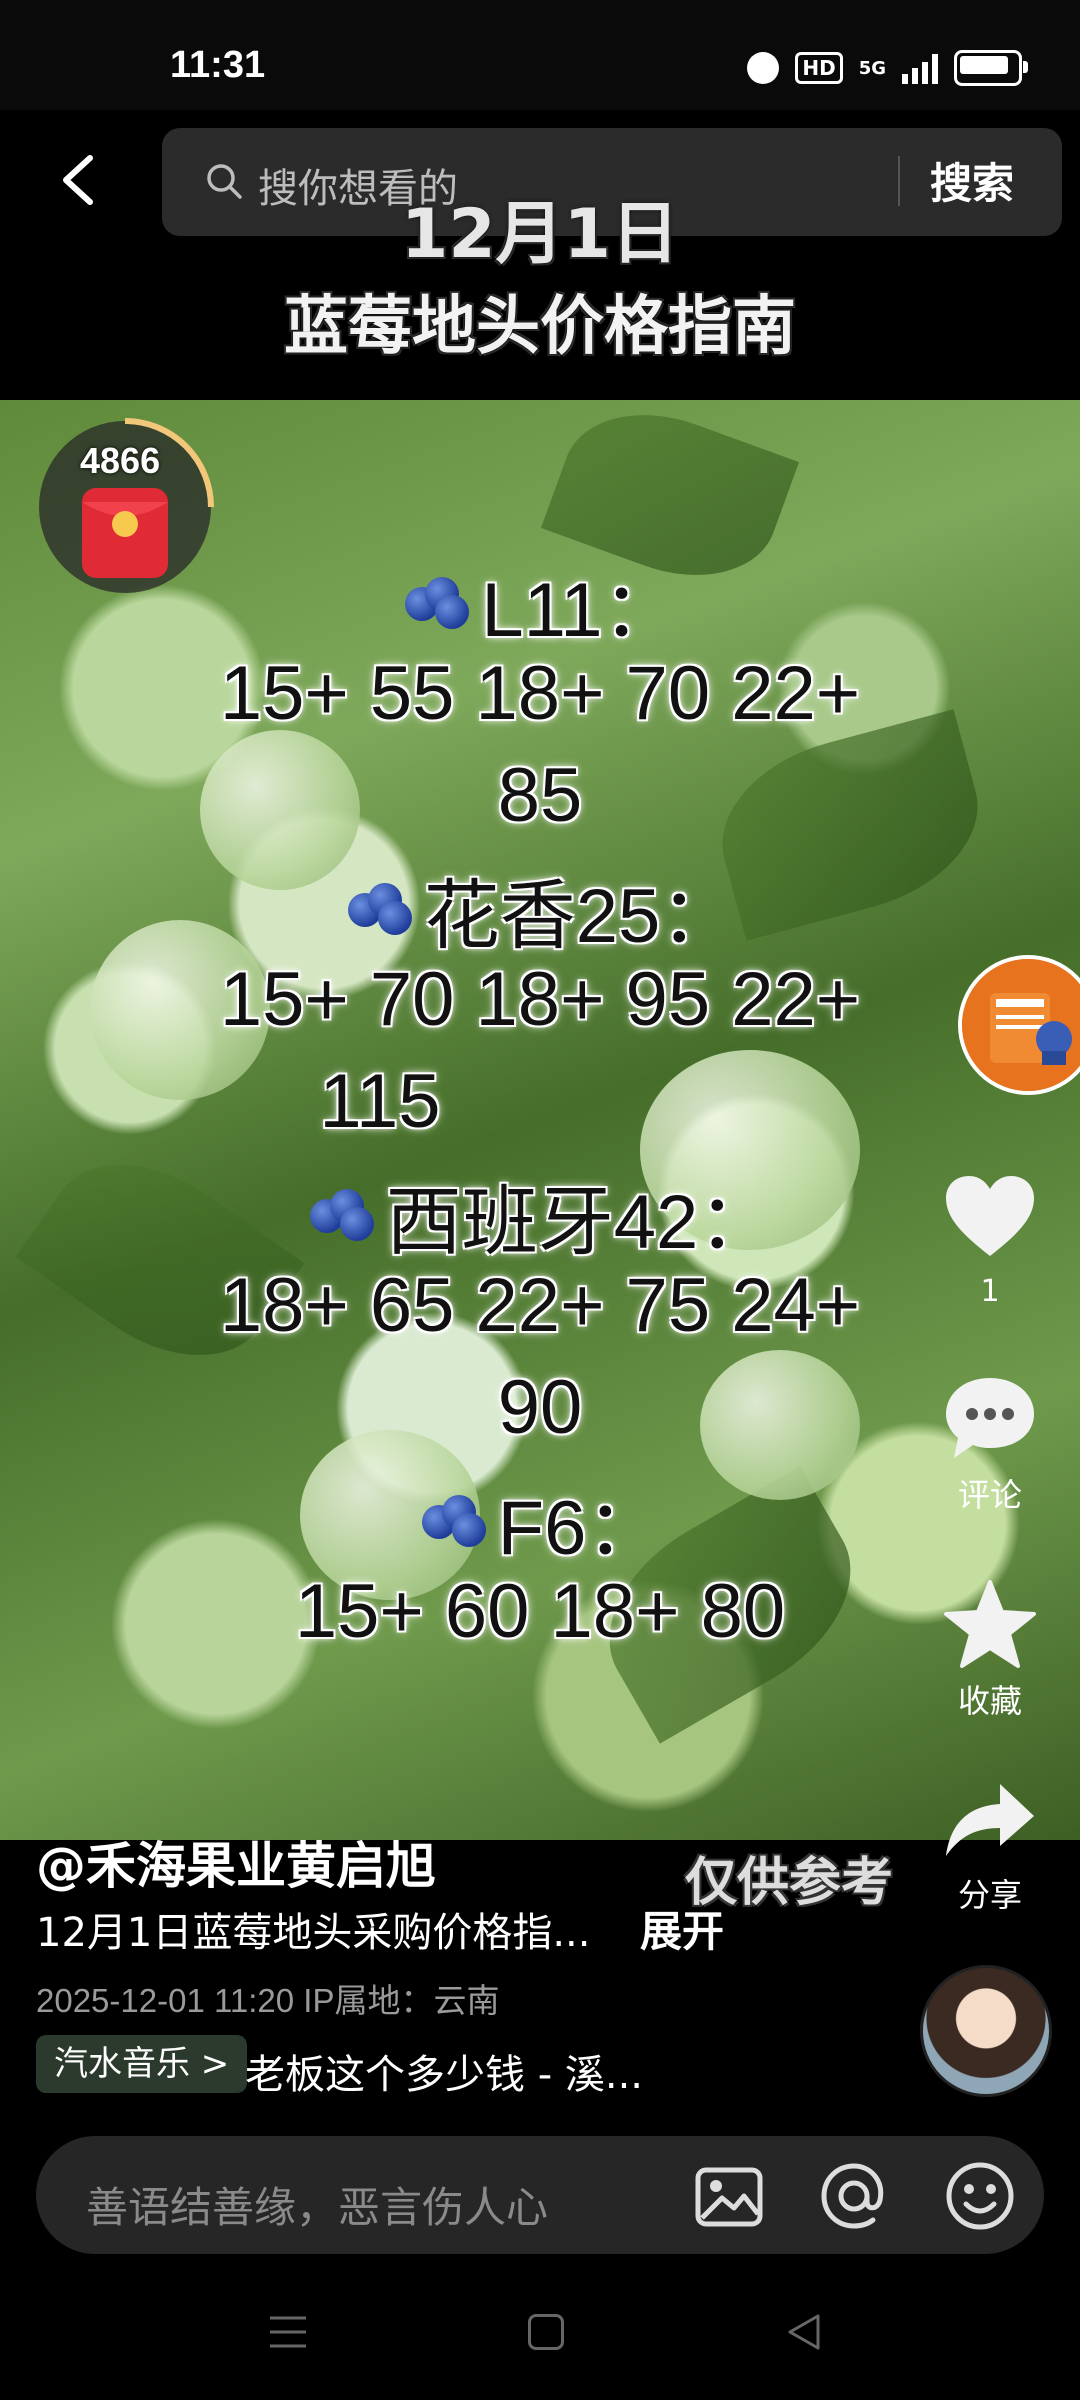 Image resolution: width=1080 pixels, height=2400 pixels. I want to click on comment-button, so click(990, 1419).